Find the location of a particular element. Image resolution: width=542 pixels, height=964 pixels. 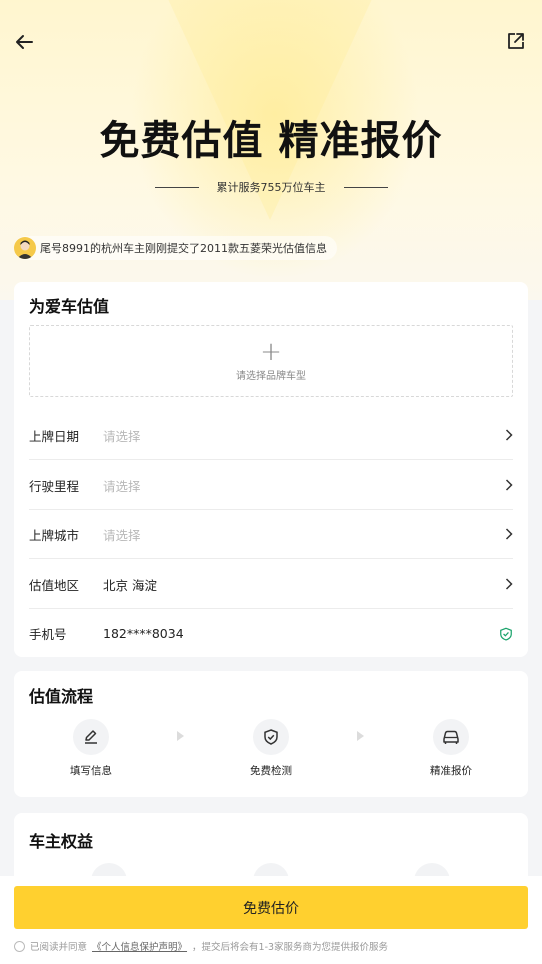

activity-ticker: 尾号8991的杭州车主刚刚提交了2011款五菱荣光估值信息 is located at coordinates (175, 248).